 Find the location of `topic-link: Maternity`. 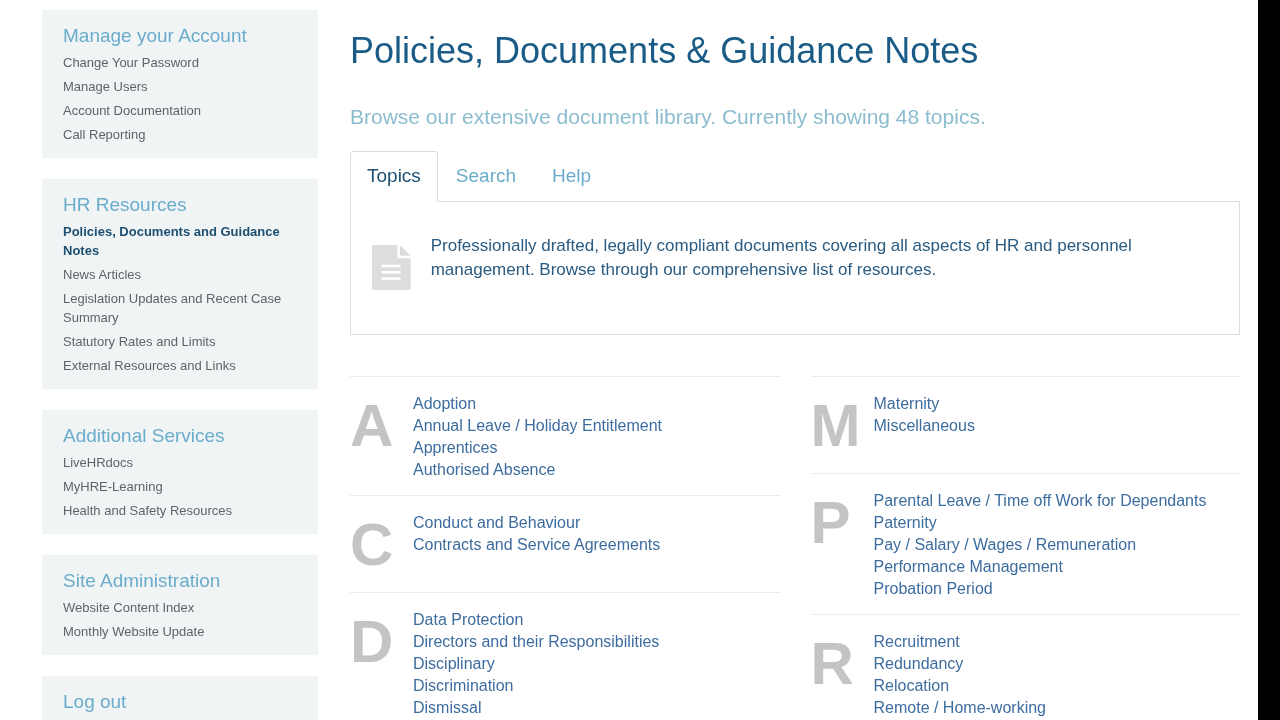

topic-link: Maternity is located at coordinates (924, 404).